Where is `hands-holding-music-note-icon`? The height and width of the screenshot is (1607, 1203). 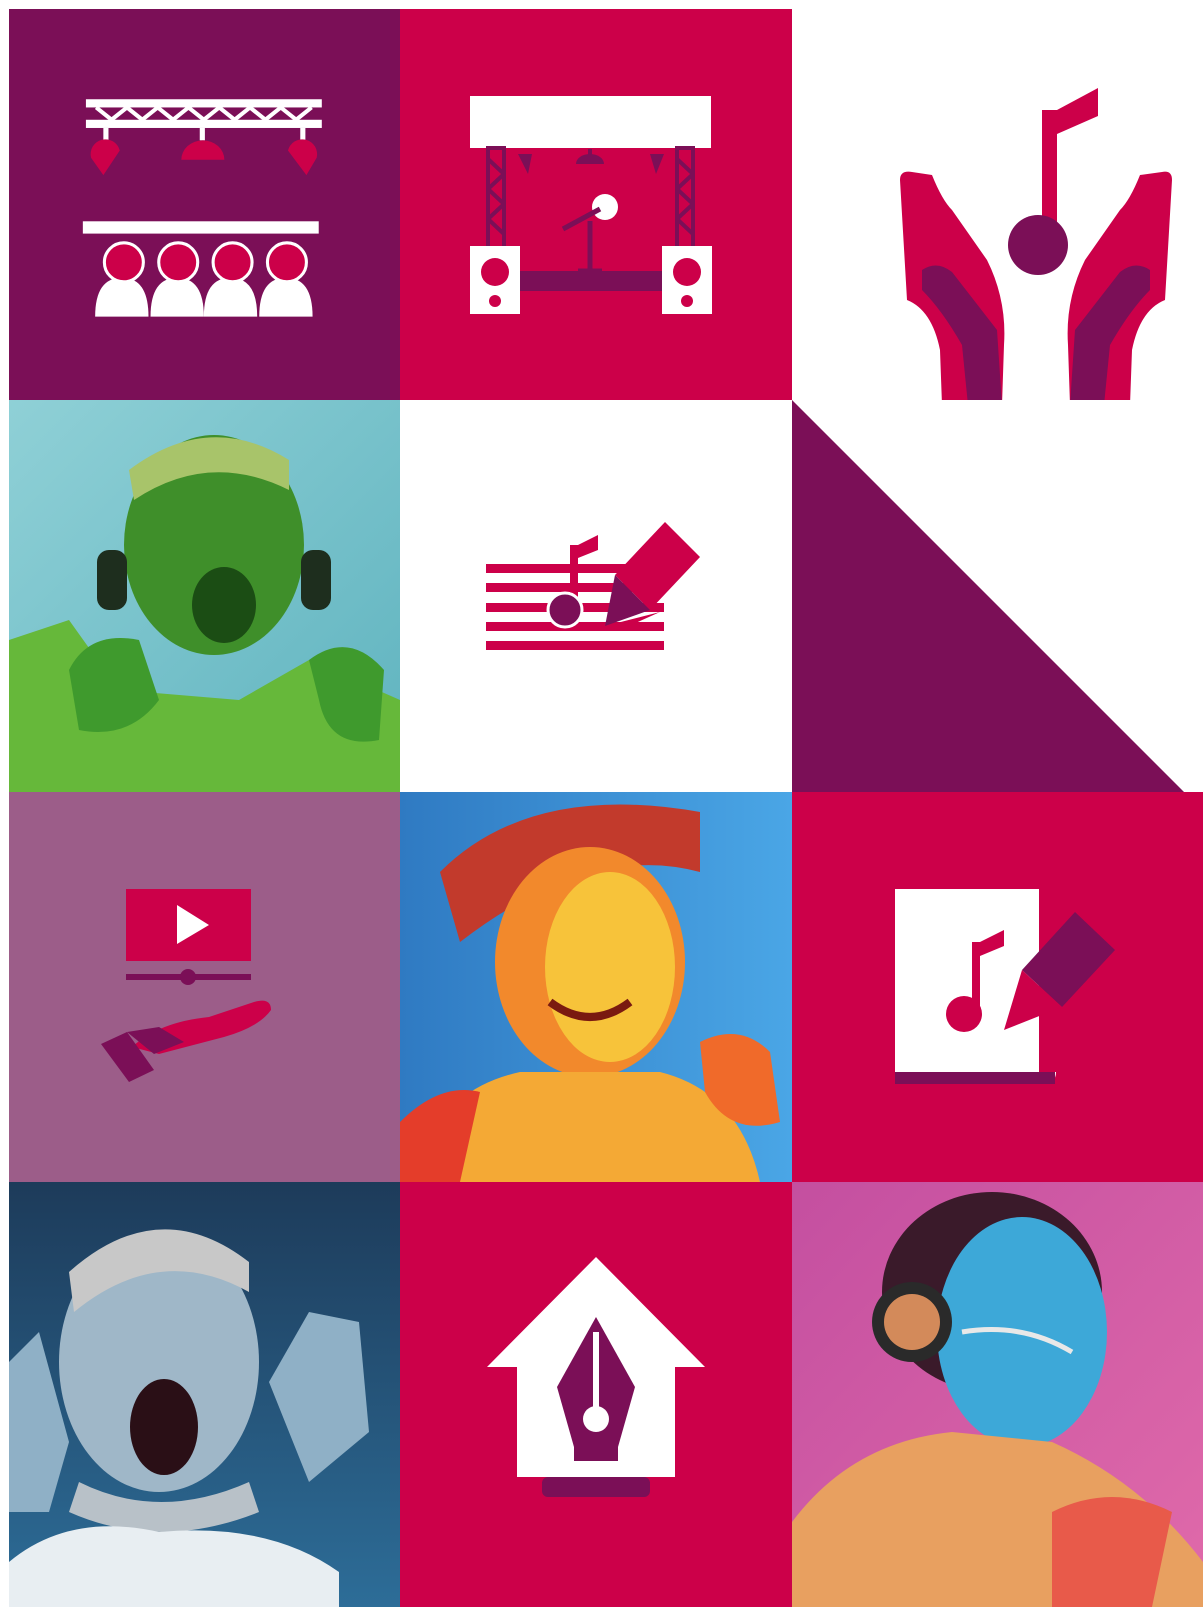 hands-holding-music-note-icon is located at coordinates (1036, 244).